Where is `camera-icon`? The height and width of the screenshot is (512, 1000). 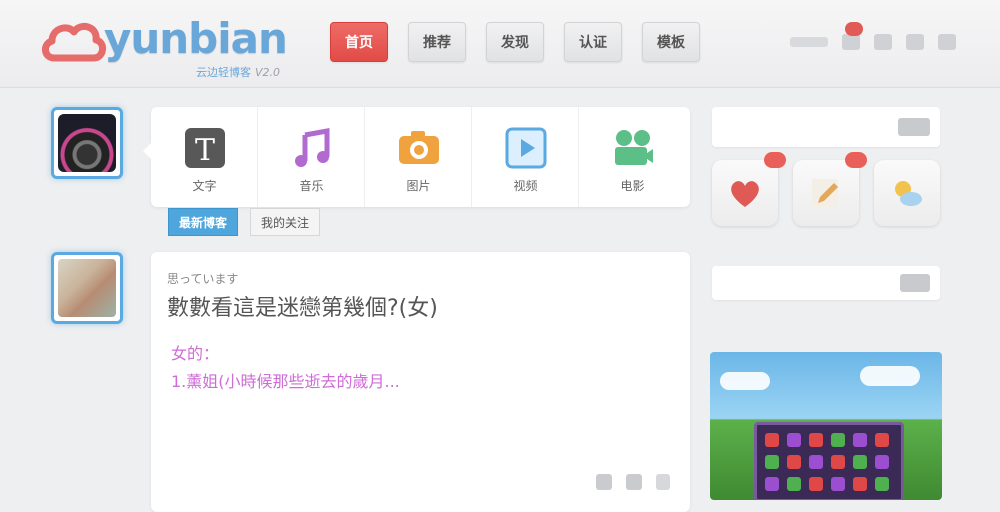
camera-icon is located at coordinates (419, 147).